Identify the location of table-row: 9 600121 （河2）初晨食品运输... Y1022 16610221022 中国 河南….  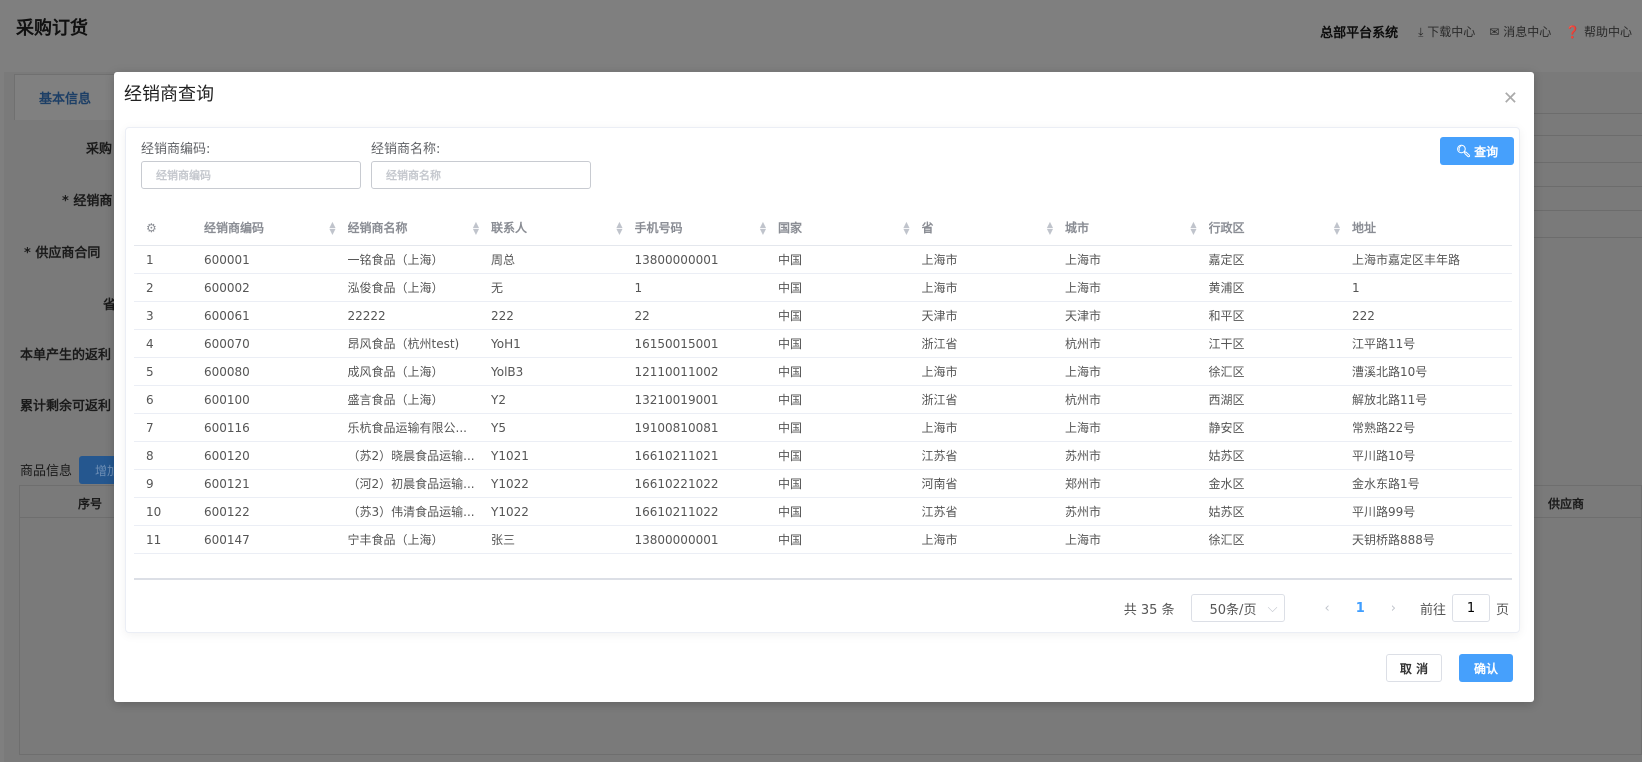
(823, 484).